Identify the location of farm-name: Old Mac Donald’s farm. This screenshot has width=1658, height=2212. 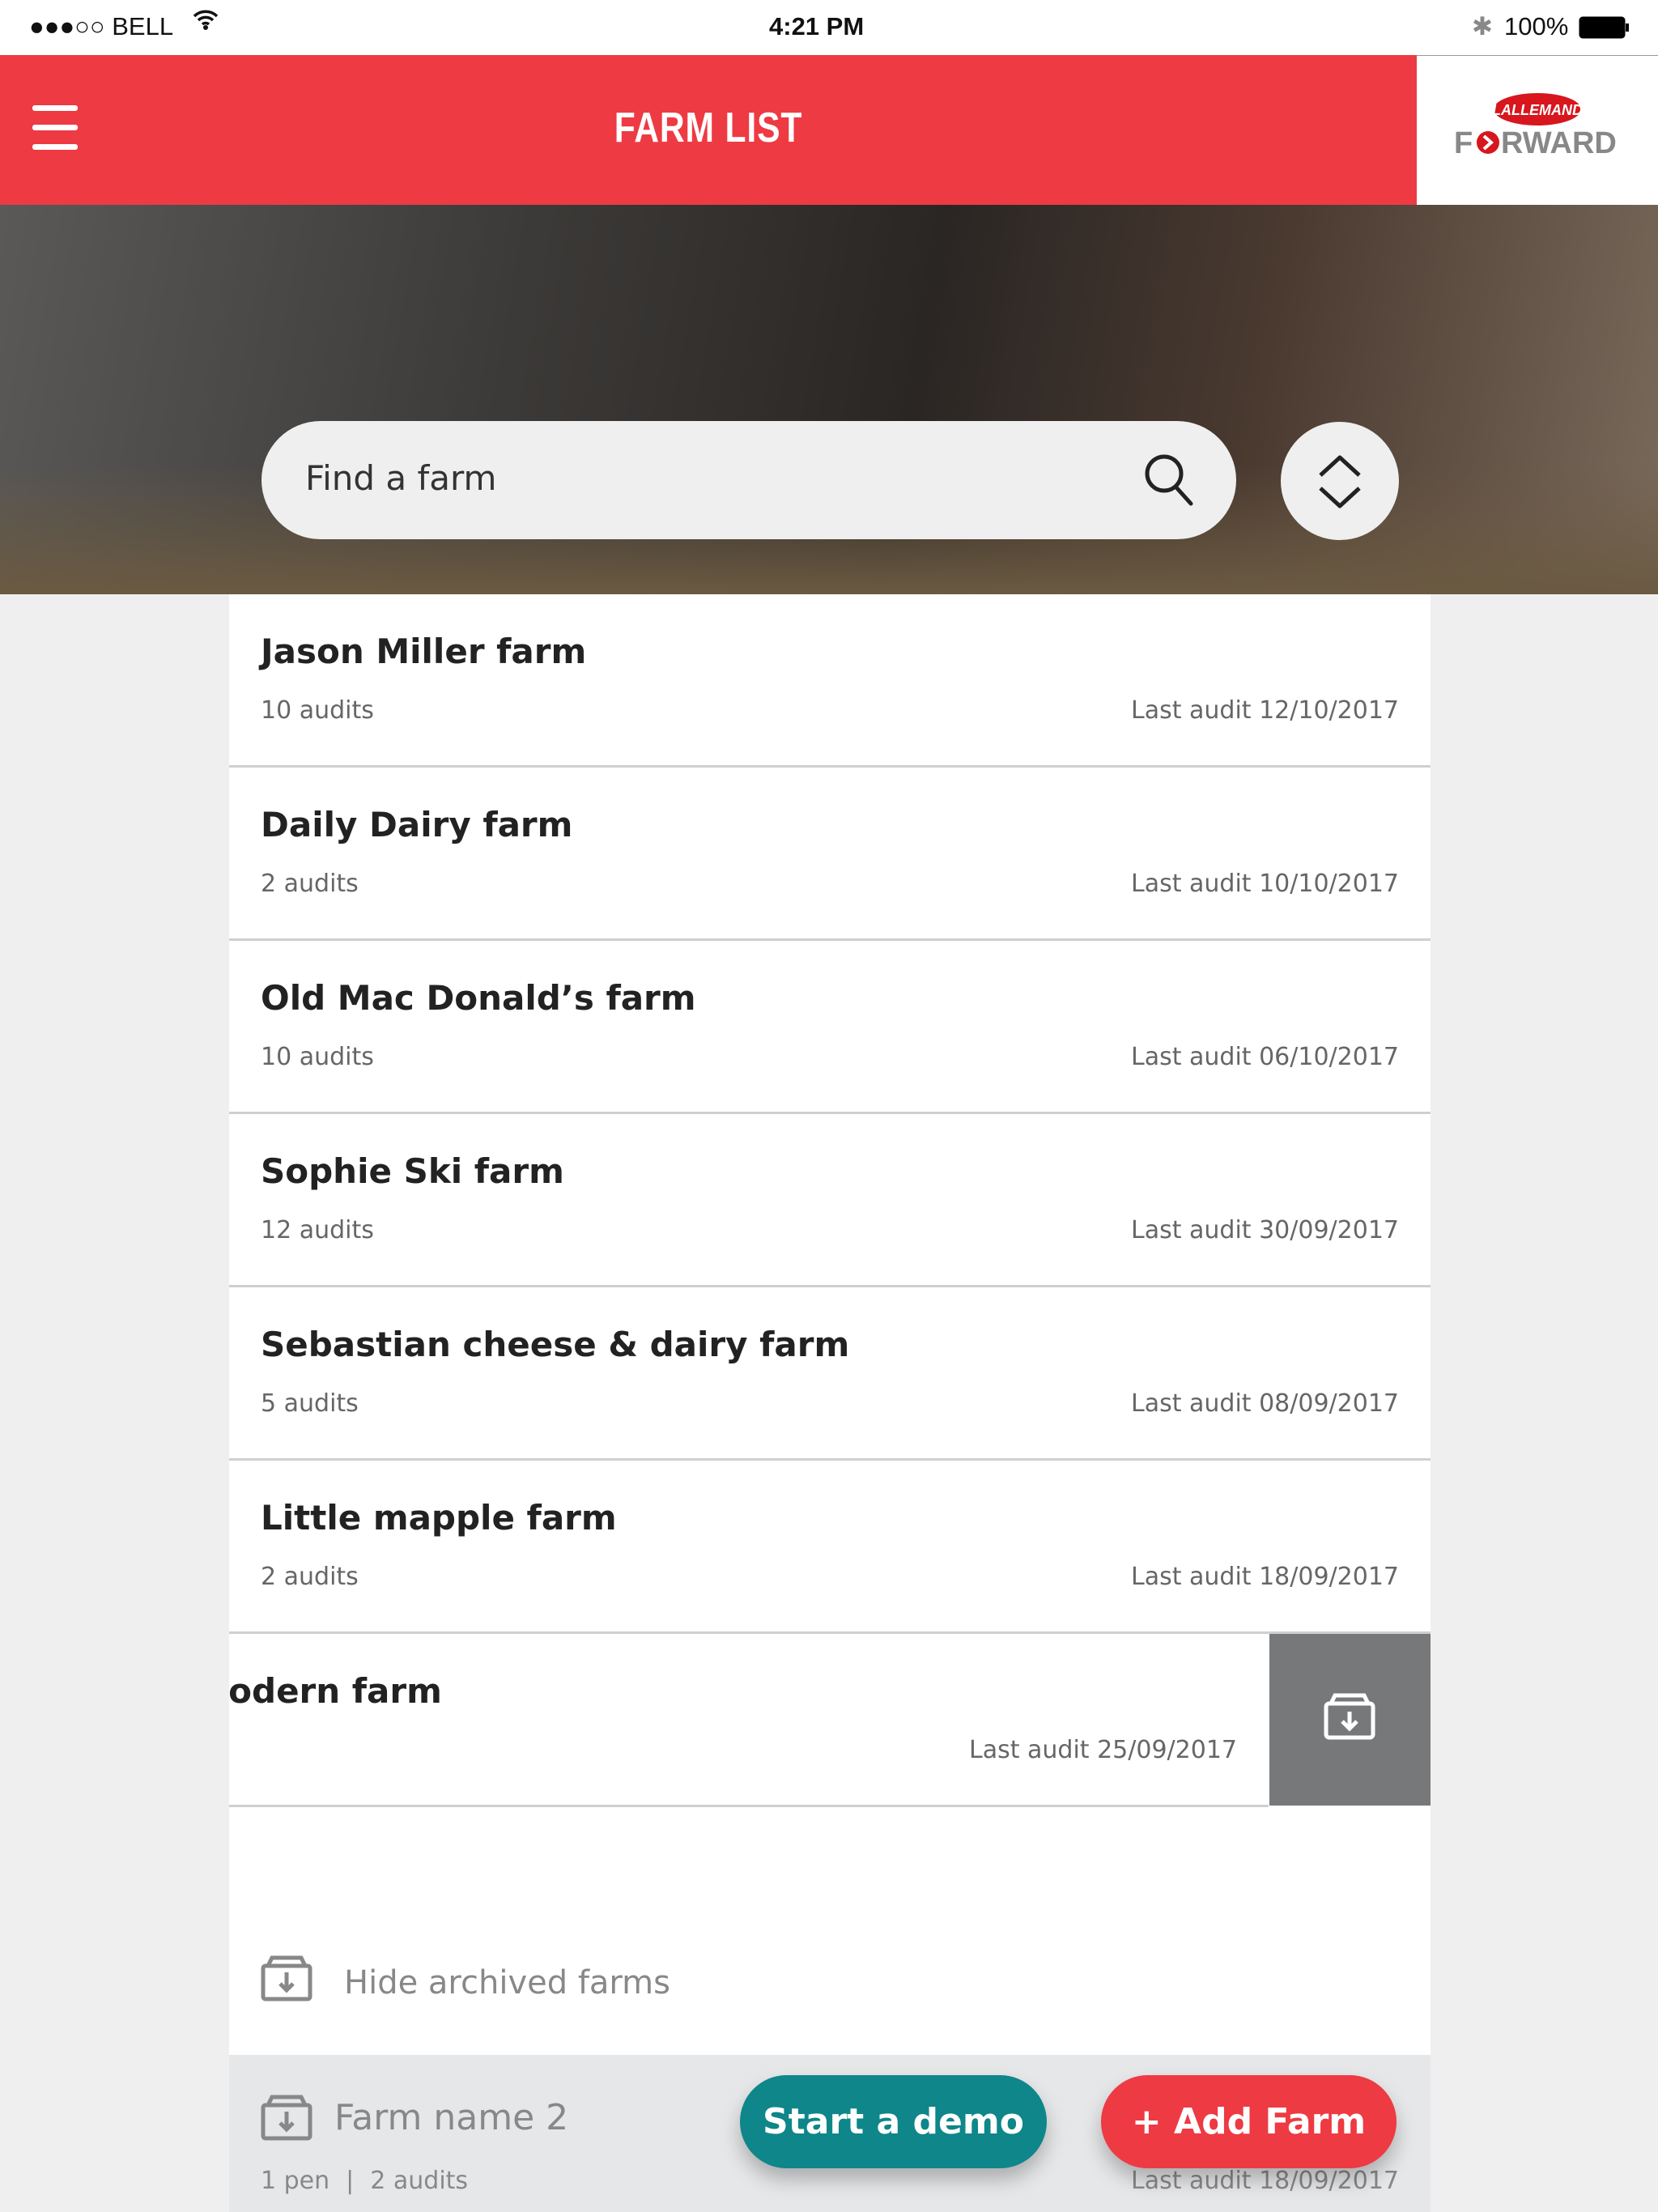
(478, 998).